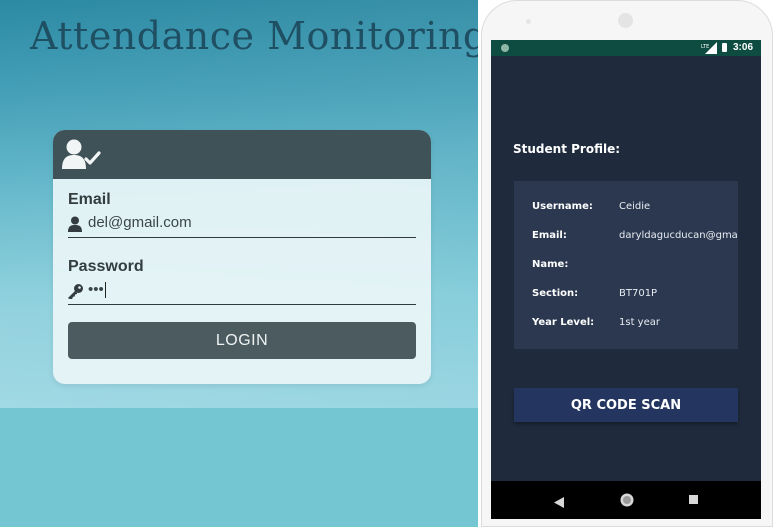 The height and width of the screenshot is (527, 774). What do you see at coordinates (75, 226) in the screenshot?
I see `user-icon` at bounding box center [75, 226].